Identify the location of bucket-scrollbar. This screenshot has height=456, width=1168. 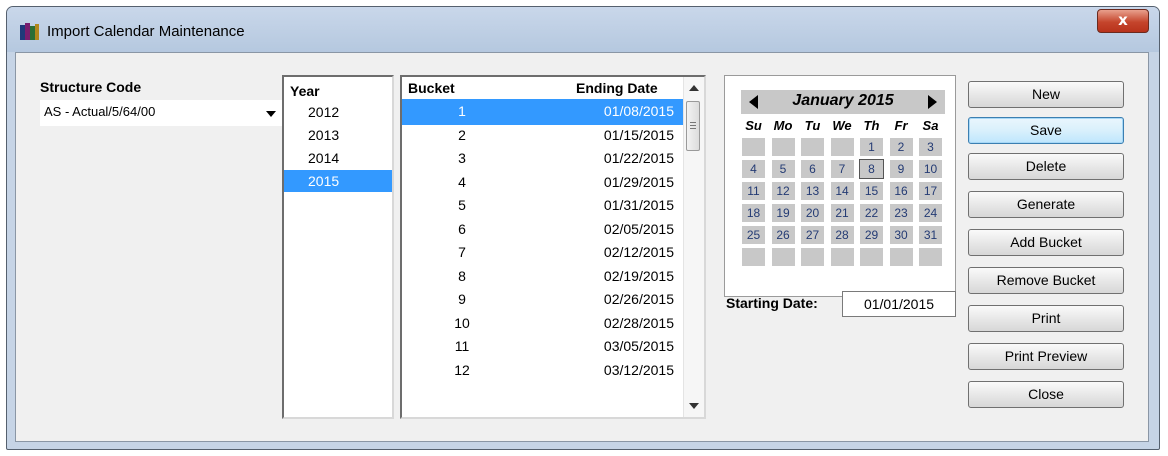
(693, 247).